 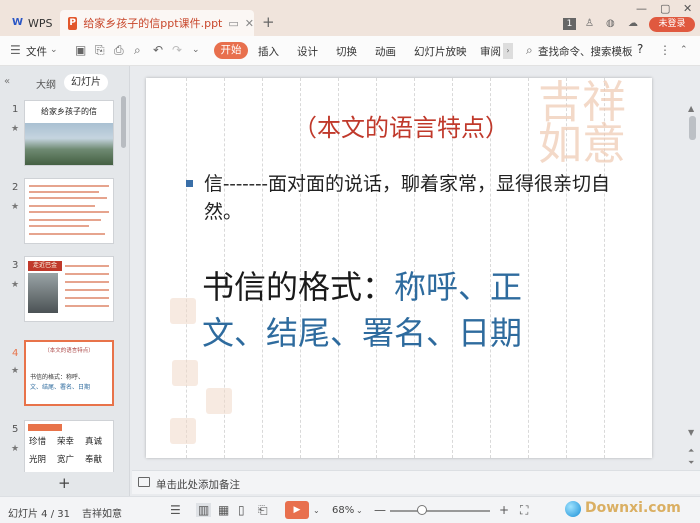 What do you see at coordinates (46, 83) in the screenshot?
I see `tab-outline: 大纲` at bounding box center [46, 83].